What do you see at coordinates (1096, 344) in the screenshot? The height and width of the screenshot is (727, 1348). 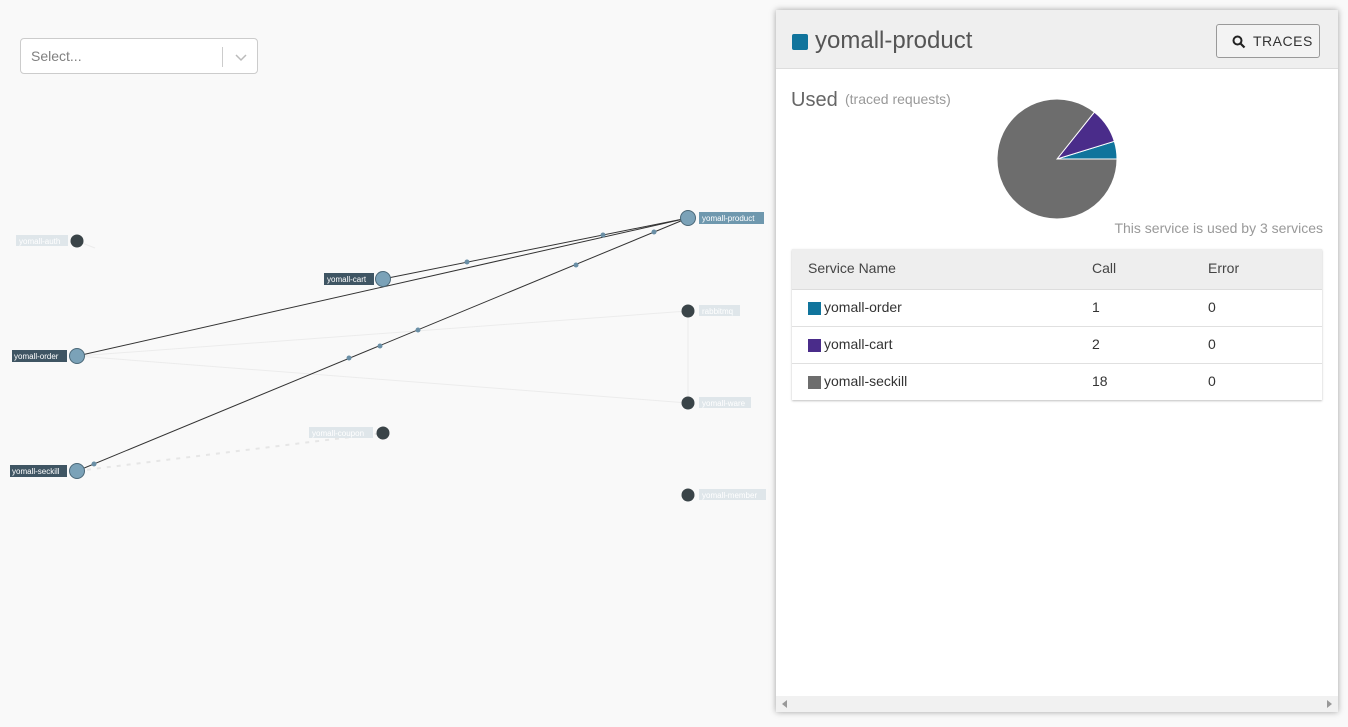 I see `row-call-count: 2` at bounding box center [1096, 344].